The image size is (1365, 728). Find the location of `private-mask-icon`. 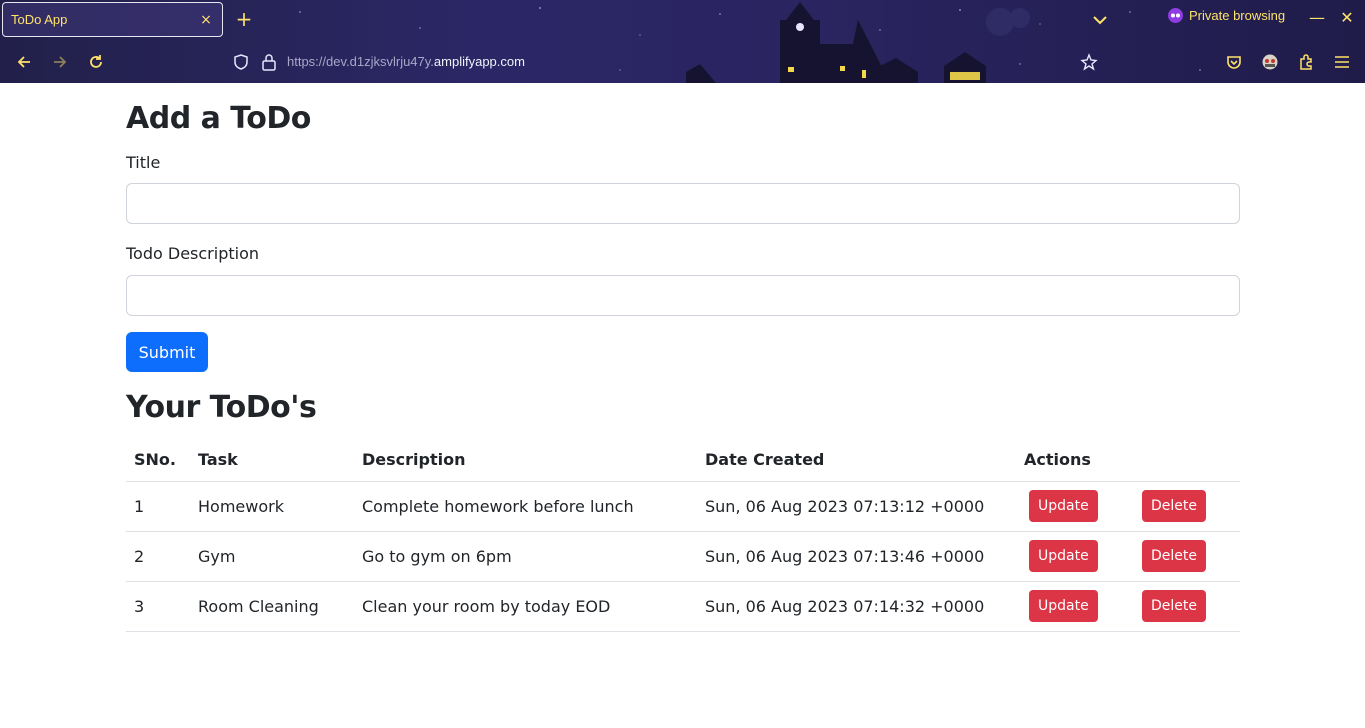

private-mask-icon is located at coordinates (1175, 15).